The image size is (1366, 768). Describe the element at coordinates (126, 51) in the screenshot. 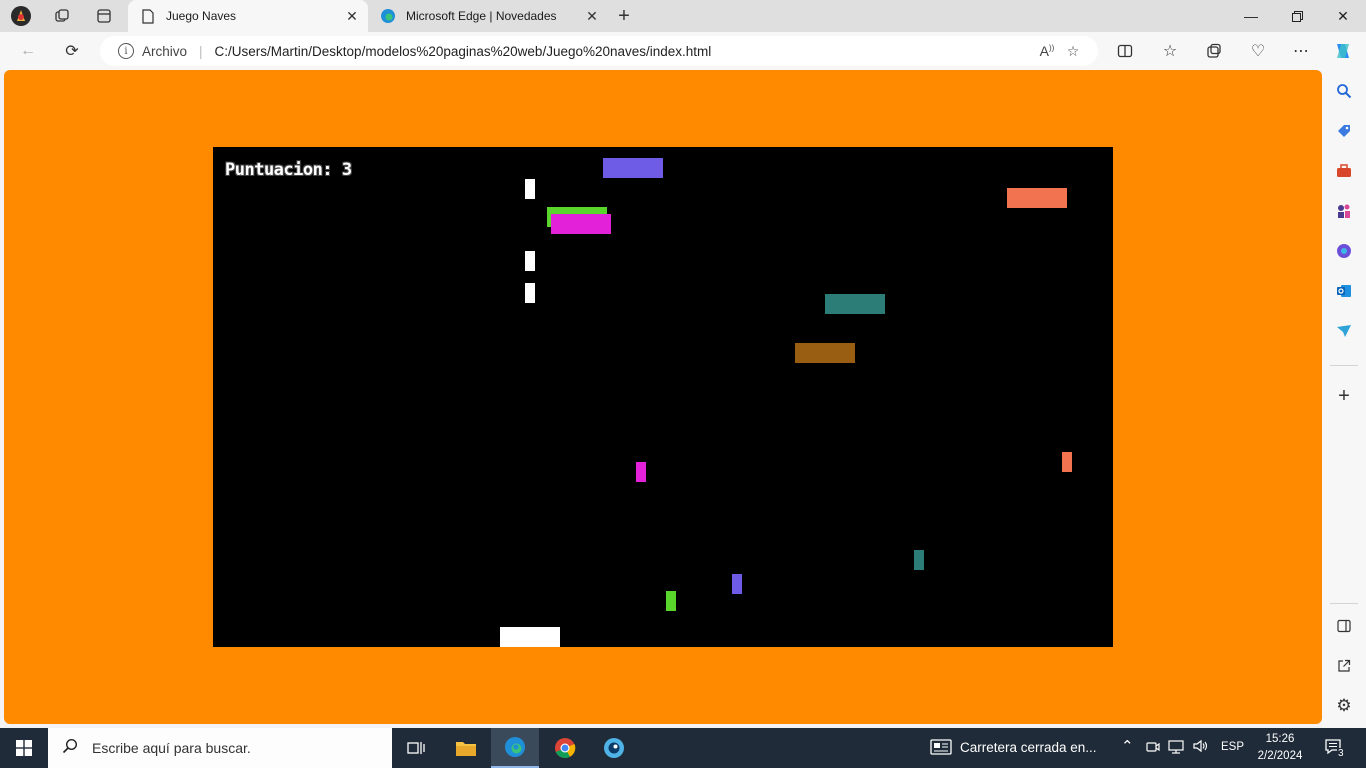

I see `info-icon: i` at that location.